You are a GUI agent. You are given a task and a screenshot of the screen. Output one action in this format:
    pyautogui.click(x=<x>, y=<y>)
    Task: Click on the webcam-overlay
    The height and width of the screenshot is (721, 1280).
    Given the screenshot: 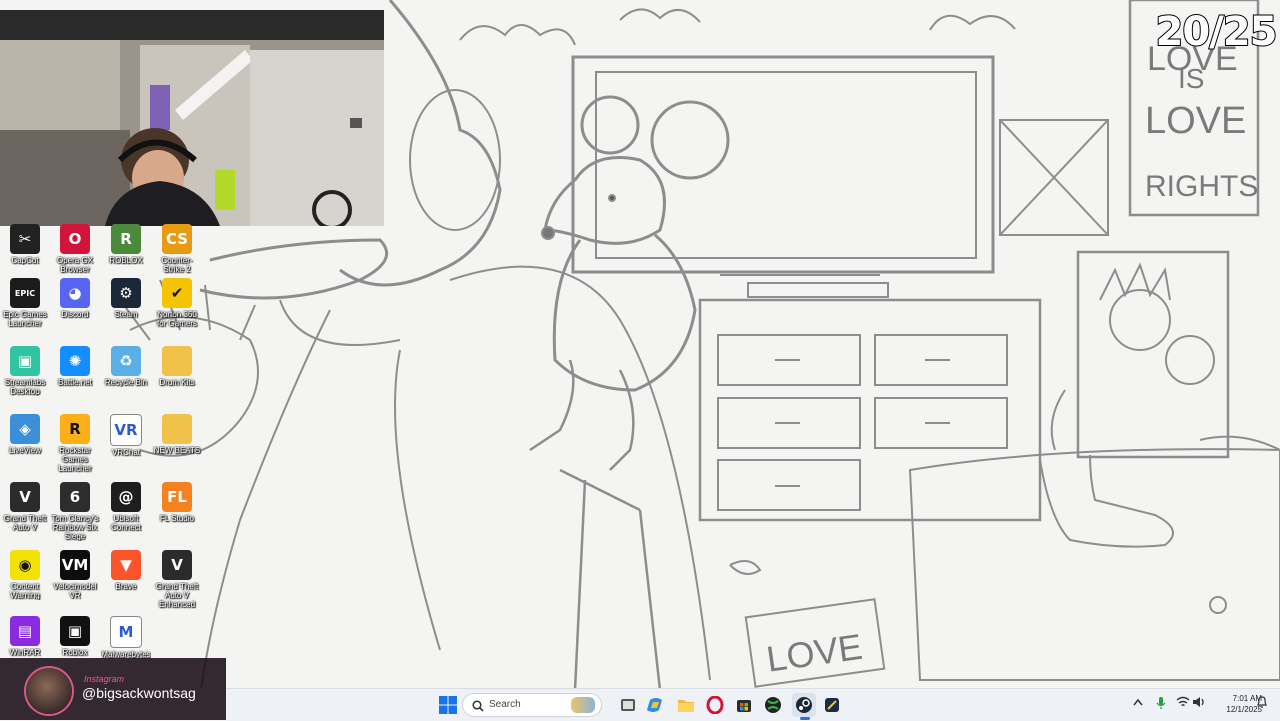 What is the action you would take?
    pyautogui.click(x=192, y=118)
    